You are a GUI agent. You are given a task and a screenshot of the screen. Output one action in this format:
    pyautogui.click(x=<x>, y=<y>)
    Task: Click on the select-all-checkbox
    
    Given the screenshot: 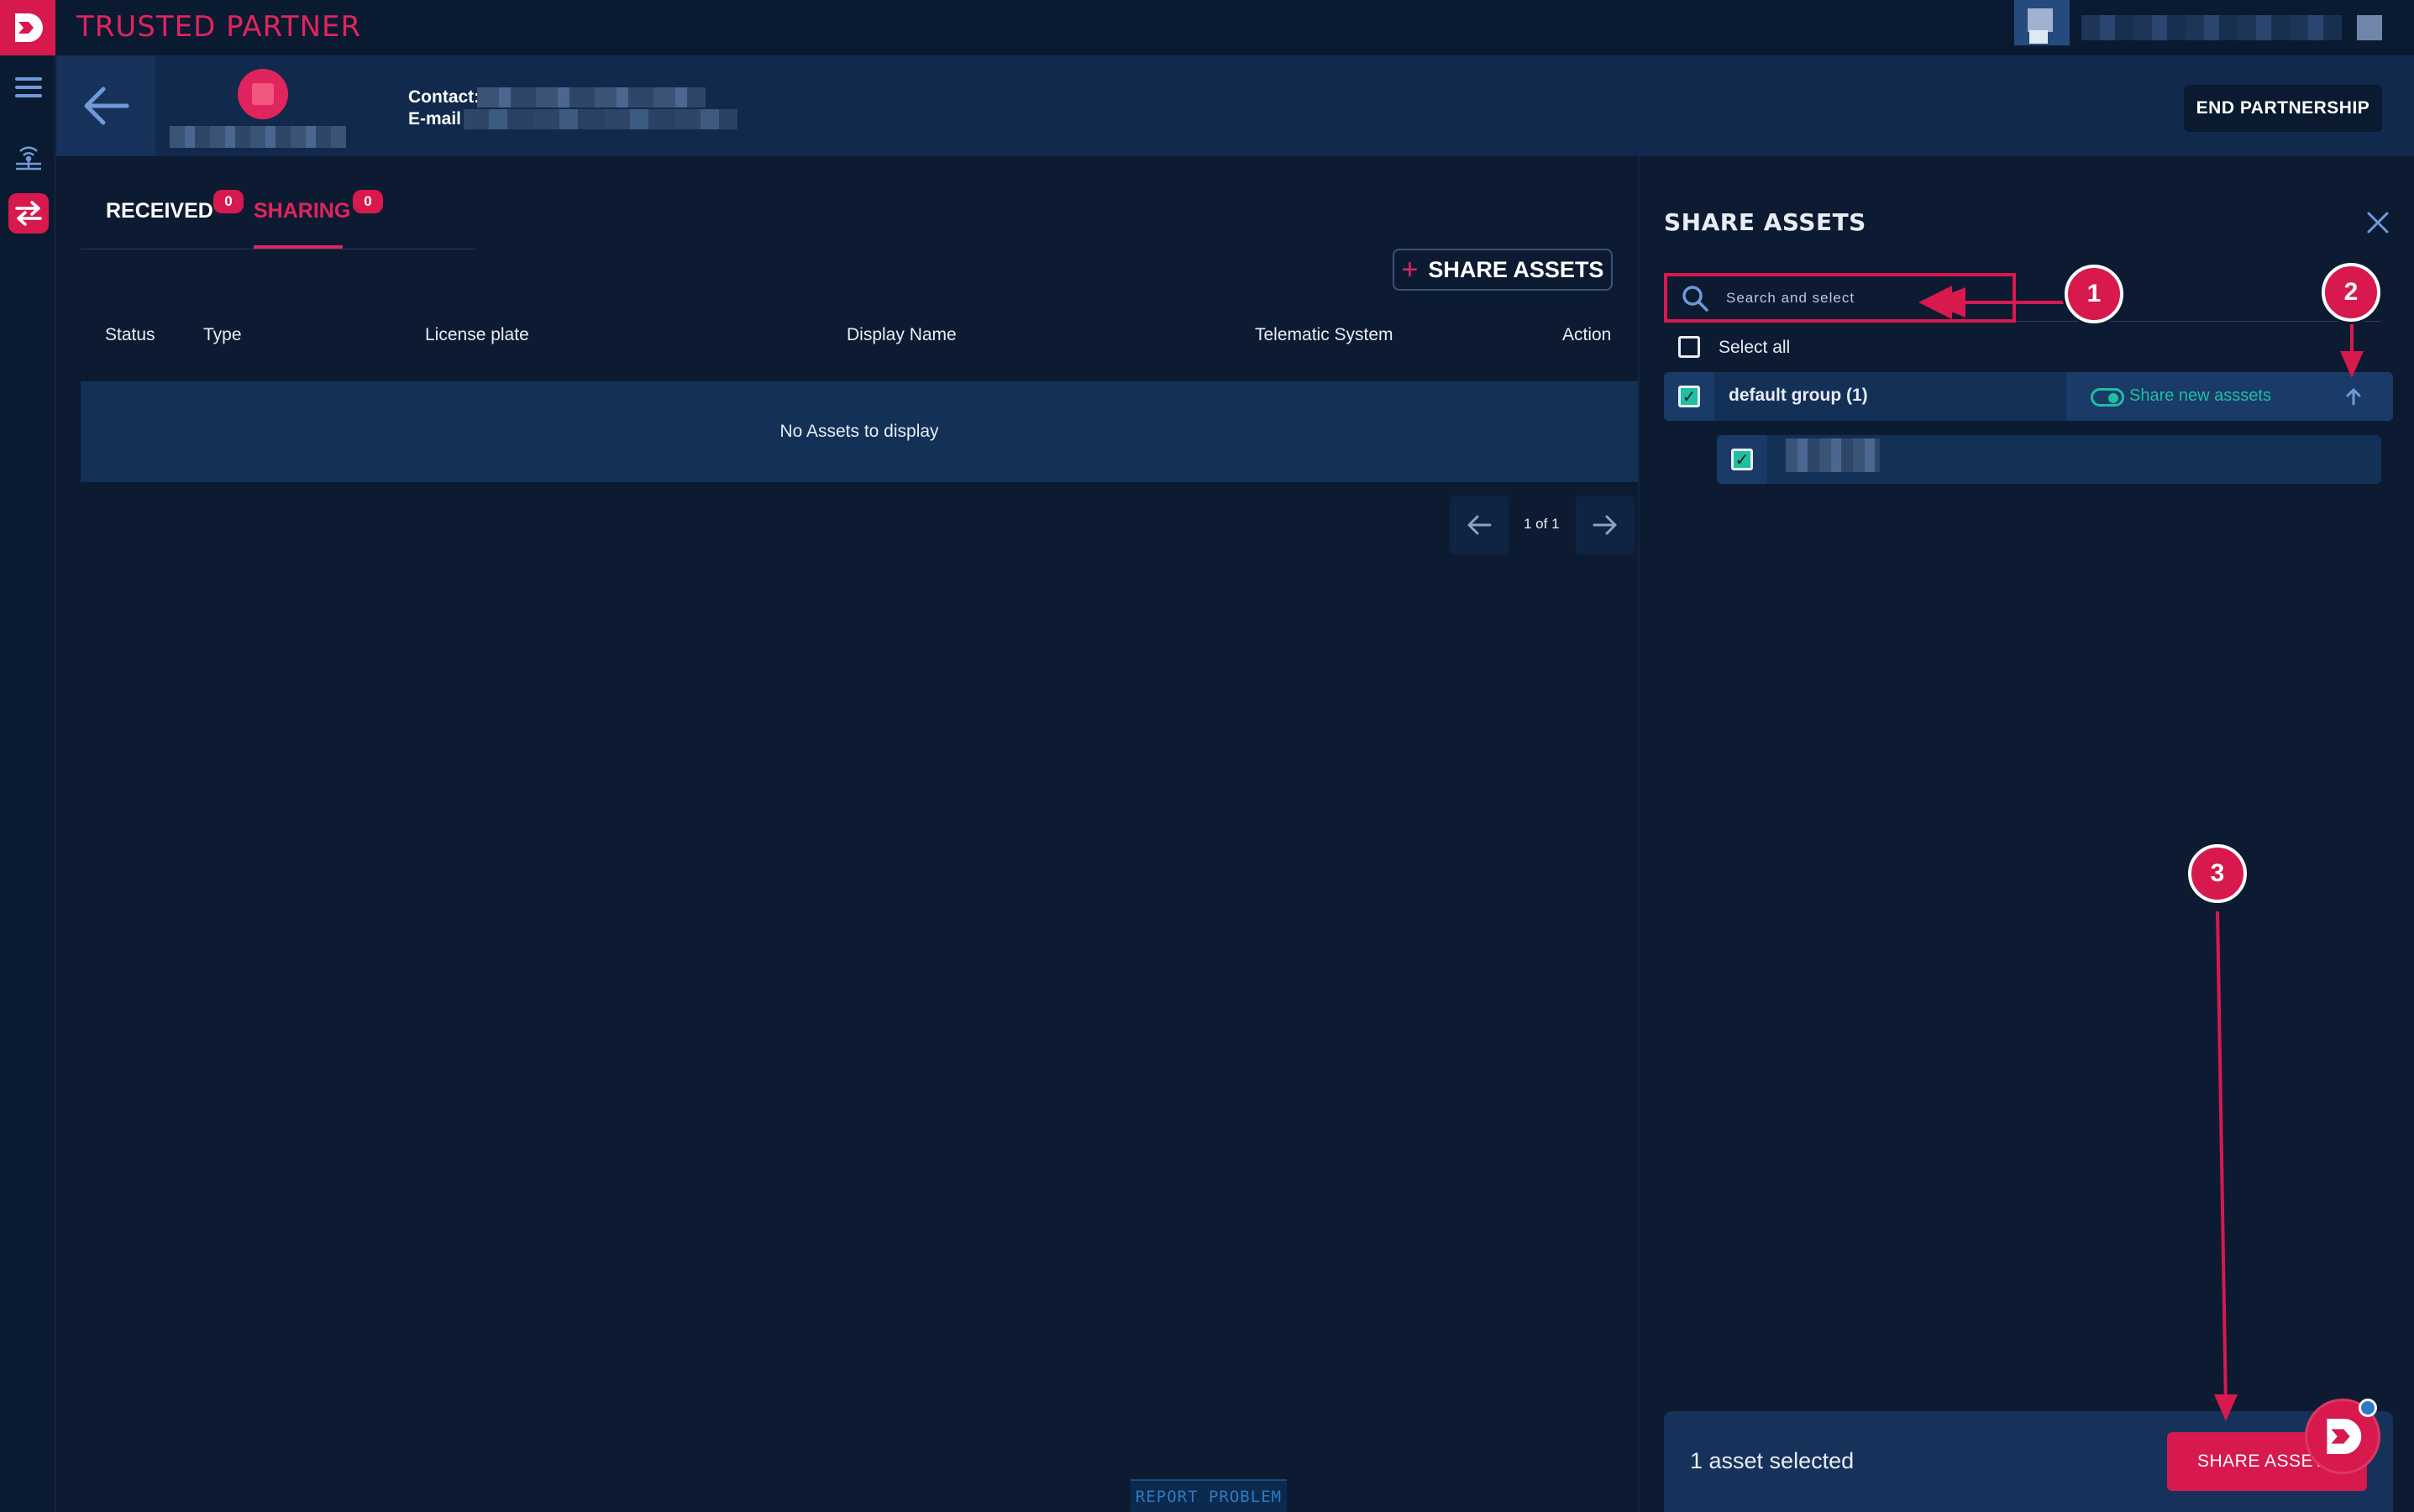 What is the action you would take?
    pyautogui.click(x=1689, y=347)
    